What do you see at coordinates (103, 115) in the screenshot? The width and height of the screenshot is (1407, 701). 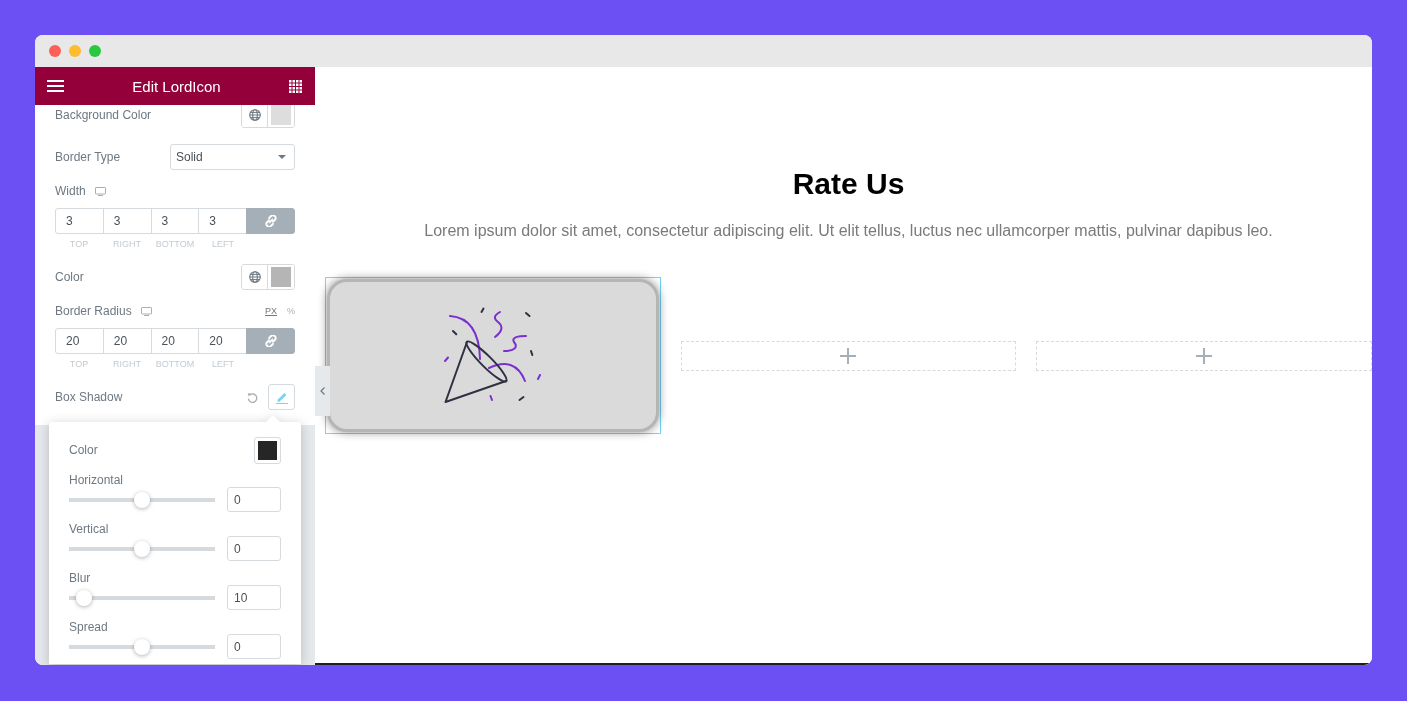 I see `control-label: Background Color` at bounding box center [103, 115].